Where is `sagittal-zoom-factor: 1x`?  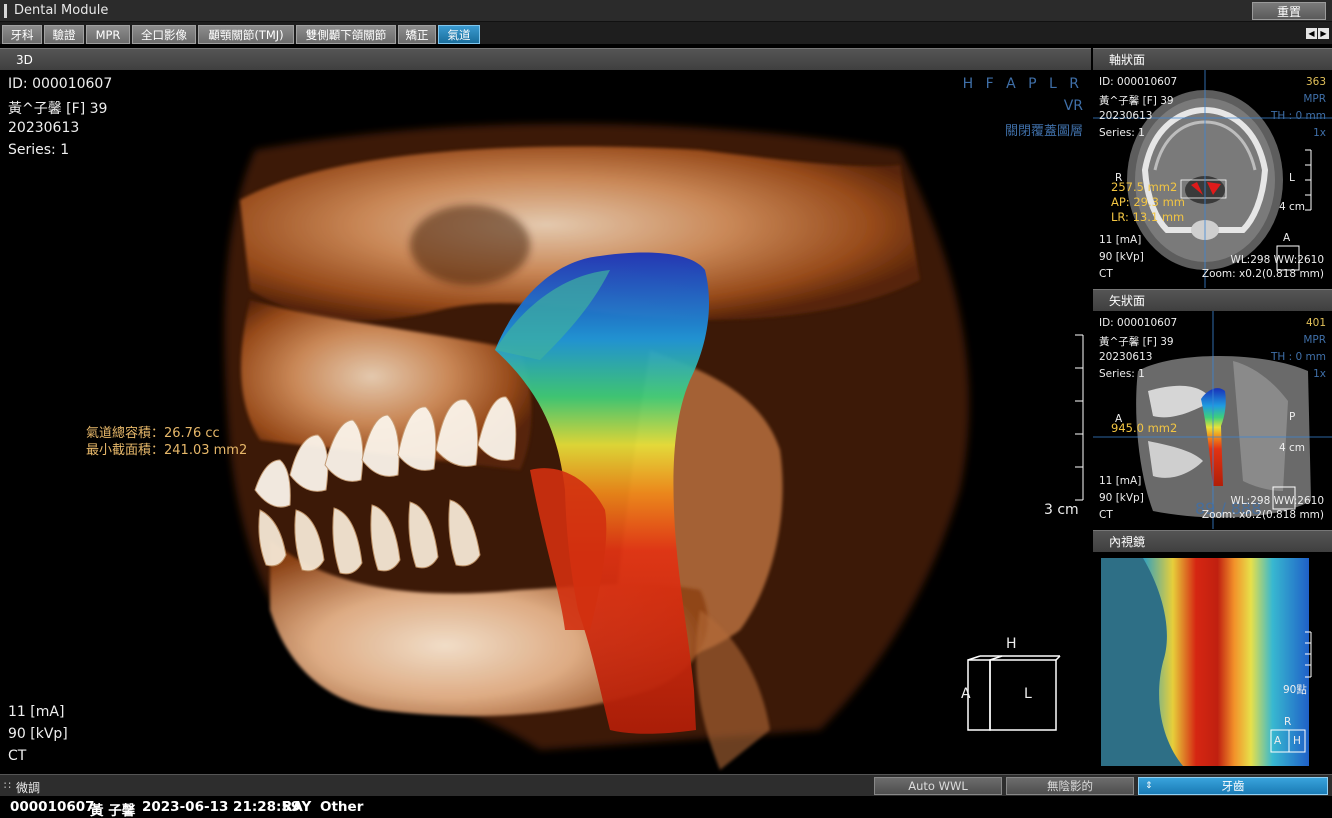 sagittal-zoom-factor: 1x is located at coordinates (1319, 374).